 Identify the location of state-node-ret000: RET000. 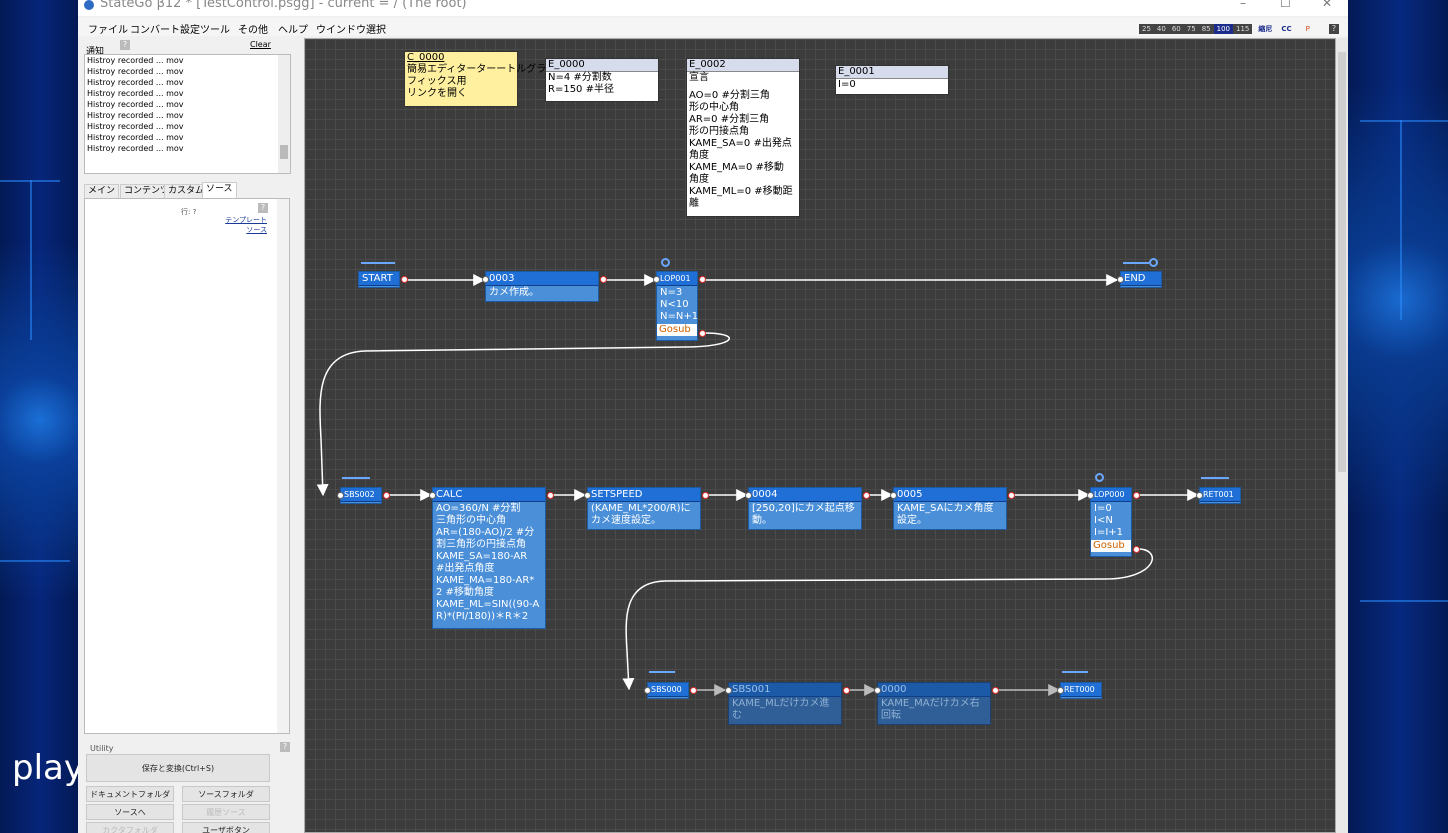
(1079, 690).